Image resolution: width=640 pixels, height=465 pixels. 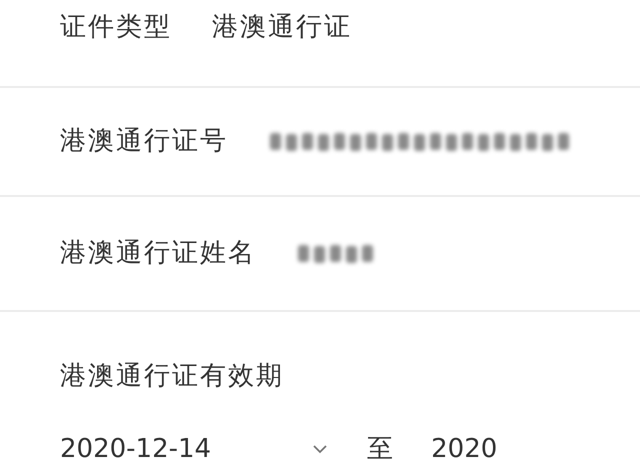 What do you see at coordinates (136, 447) in the screenshot?
I see `start-date: 2020-12-14` at bounding box center [136, 447].